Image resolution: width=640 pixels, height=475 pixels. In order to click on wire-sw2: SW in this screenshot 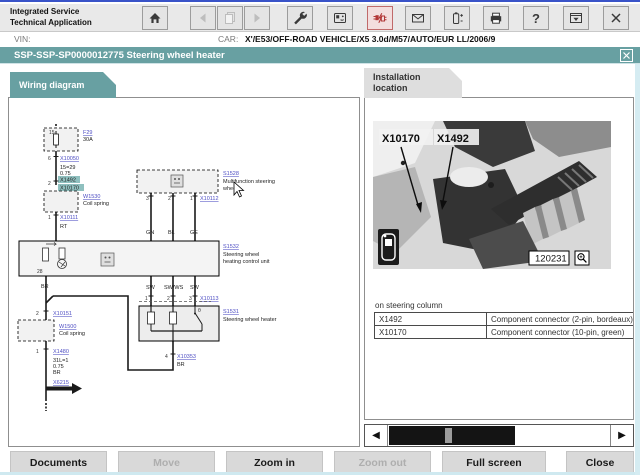, I will do `click(195, 288)`.